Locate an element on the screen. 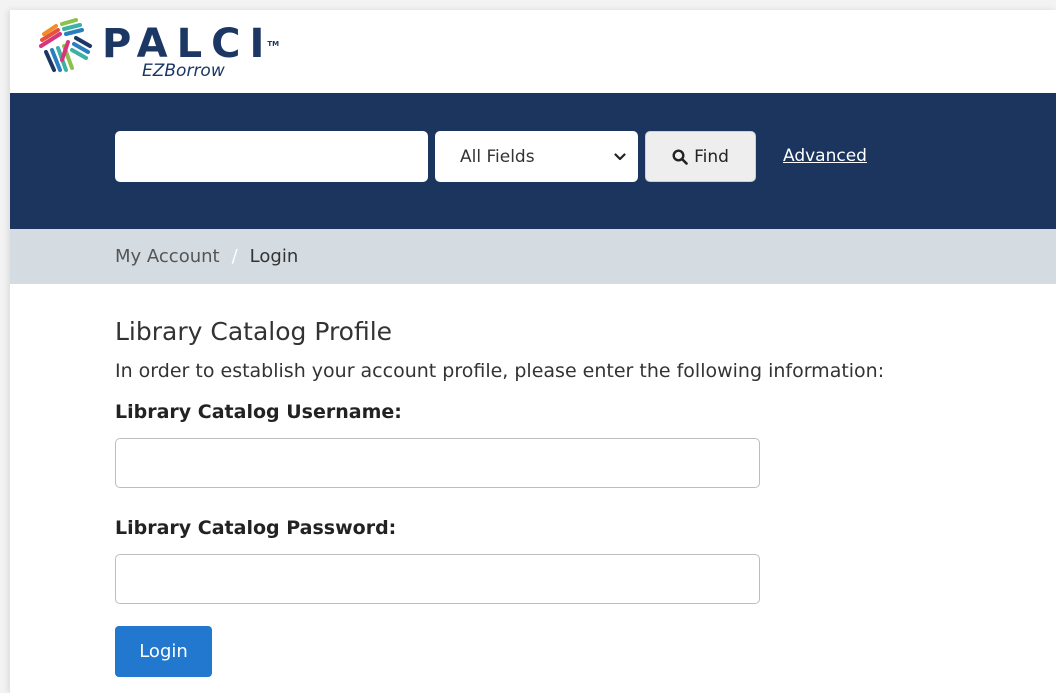  search-input is located at coordinates (271, 156).